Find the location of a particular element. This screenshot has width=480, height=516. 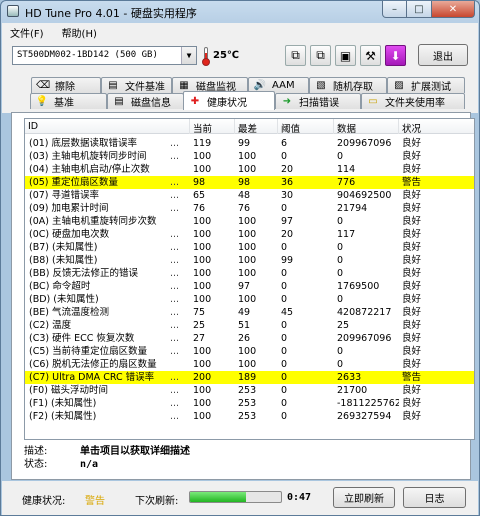

table-row: (B7) (未知属性)... 100 100 0 0 良好 is located at coordinates (249, 247).